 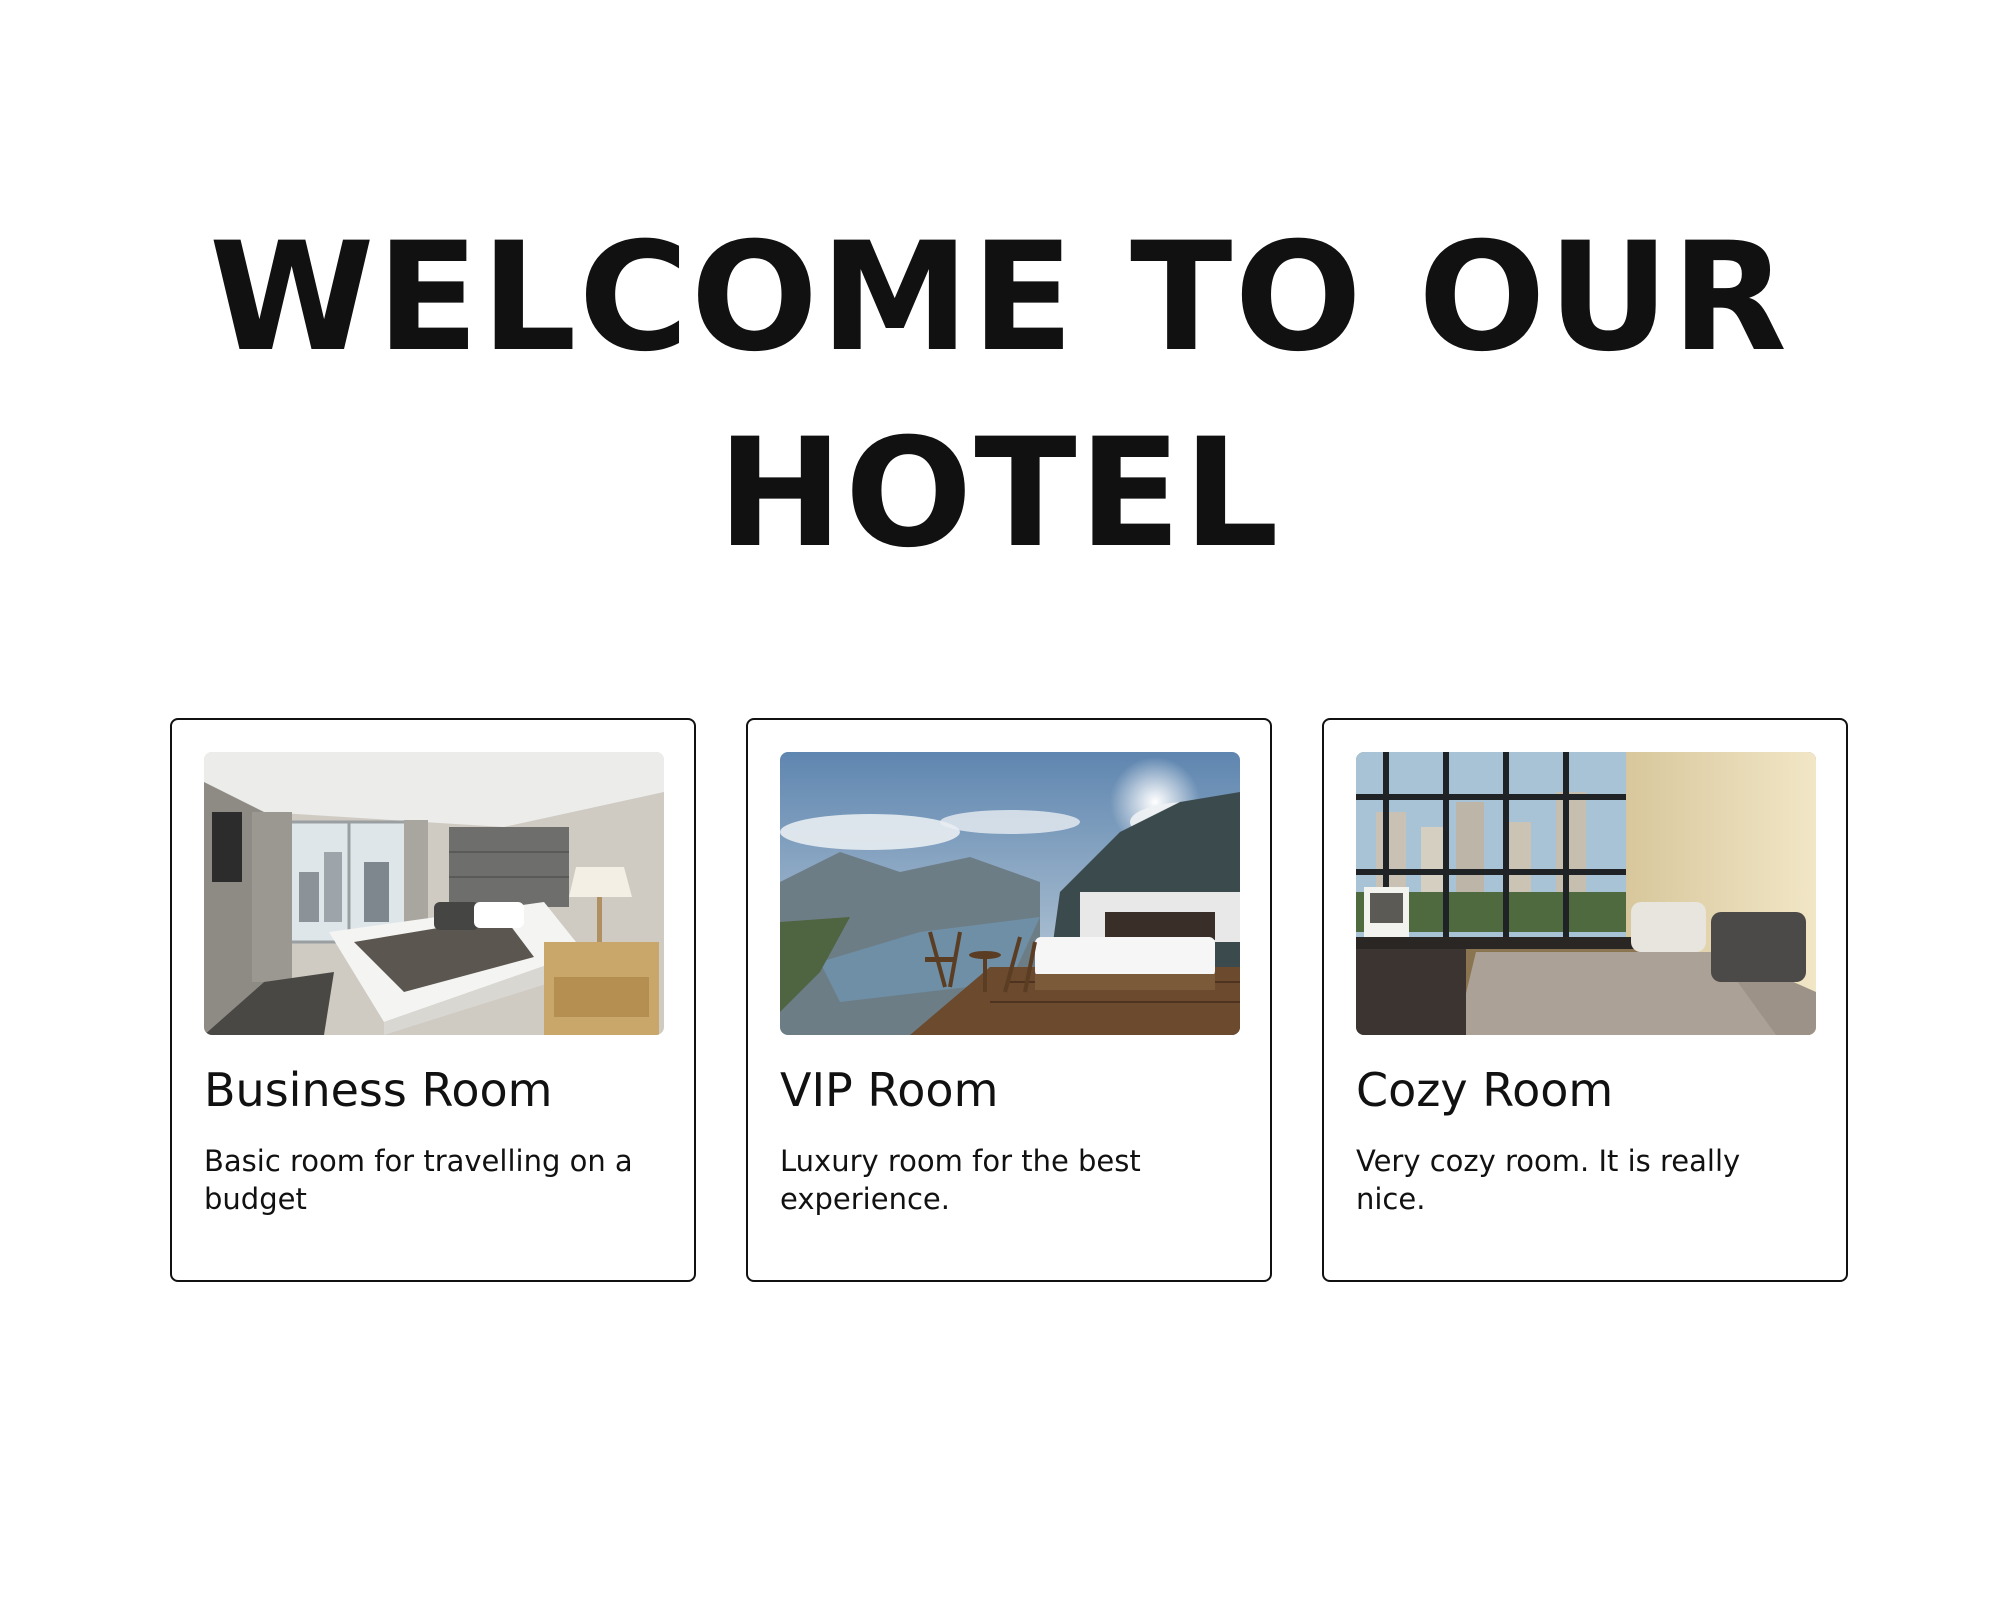 I want to click on room-description: Very cozy room. It is really nice., so click(x=1548, y=1180).